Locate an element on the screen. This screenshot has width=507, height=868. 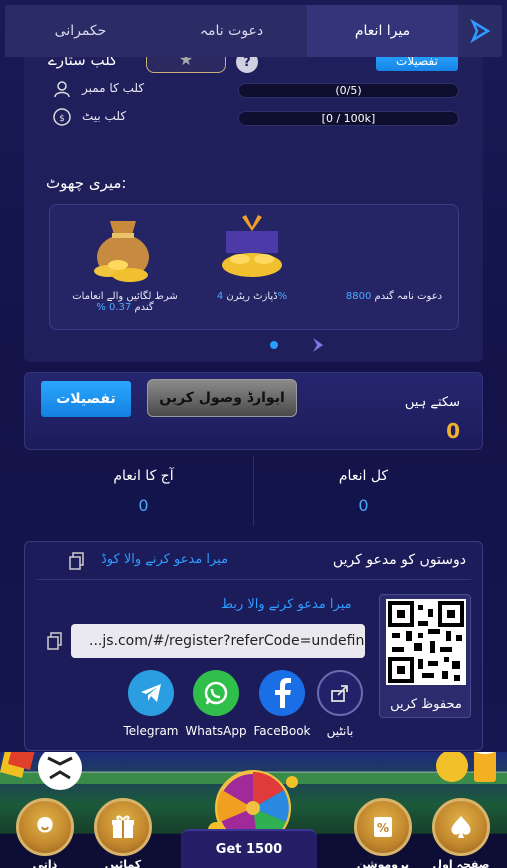
tab-ruling-label: حکمرانی is located at coordinates (80, 31).